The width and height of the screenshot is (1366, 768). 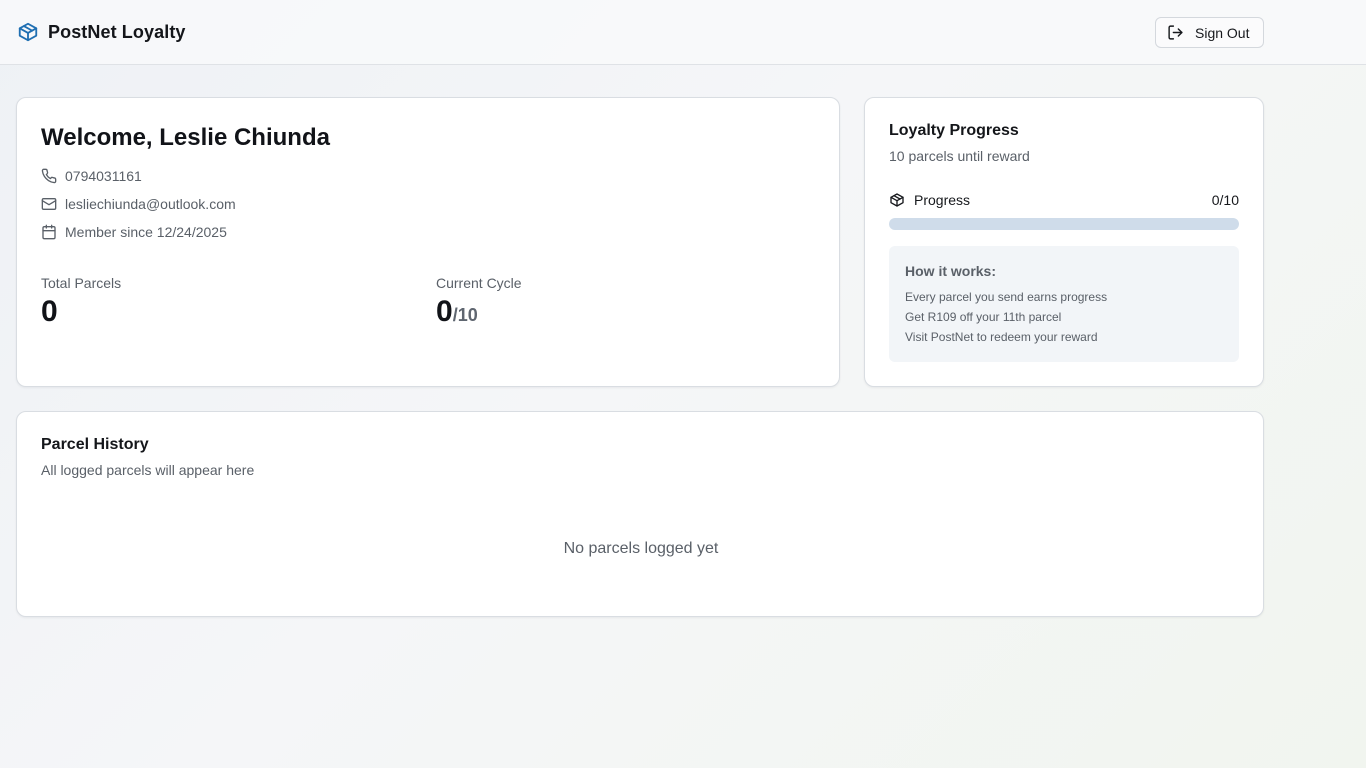 What do you see at coordinates (49, 232) in the screenshot?
I see `calendar-icon` at bounding box center [49, 232].